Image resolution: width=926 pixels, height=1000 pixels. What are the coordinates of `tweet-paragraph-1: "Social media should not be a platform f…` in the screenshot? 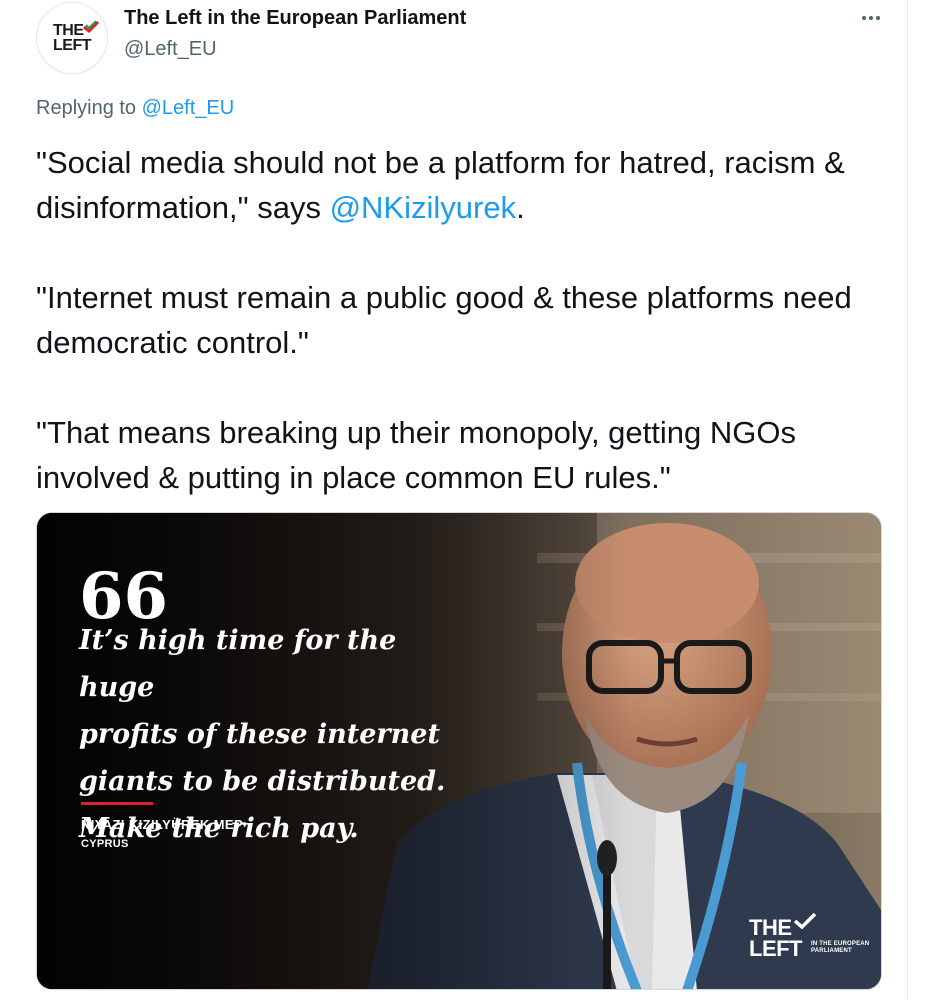 It's located at (440, 185).